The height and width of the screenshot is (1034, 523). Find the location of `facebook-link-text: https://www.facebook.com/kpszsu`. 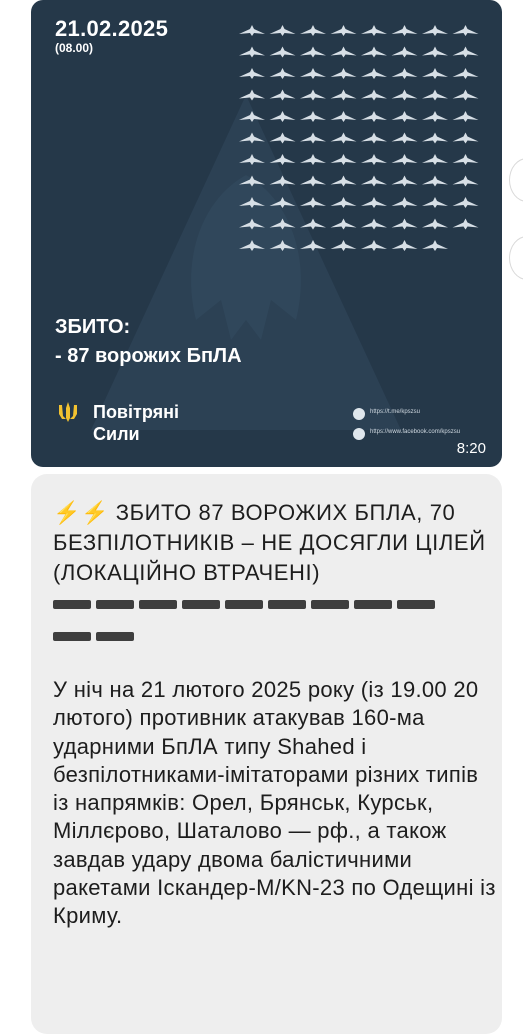

facebook-link-text: https://www.facebook.com/kpszsu is located at coordinates (415, 432).